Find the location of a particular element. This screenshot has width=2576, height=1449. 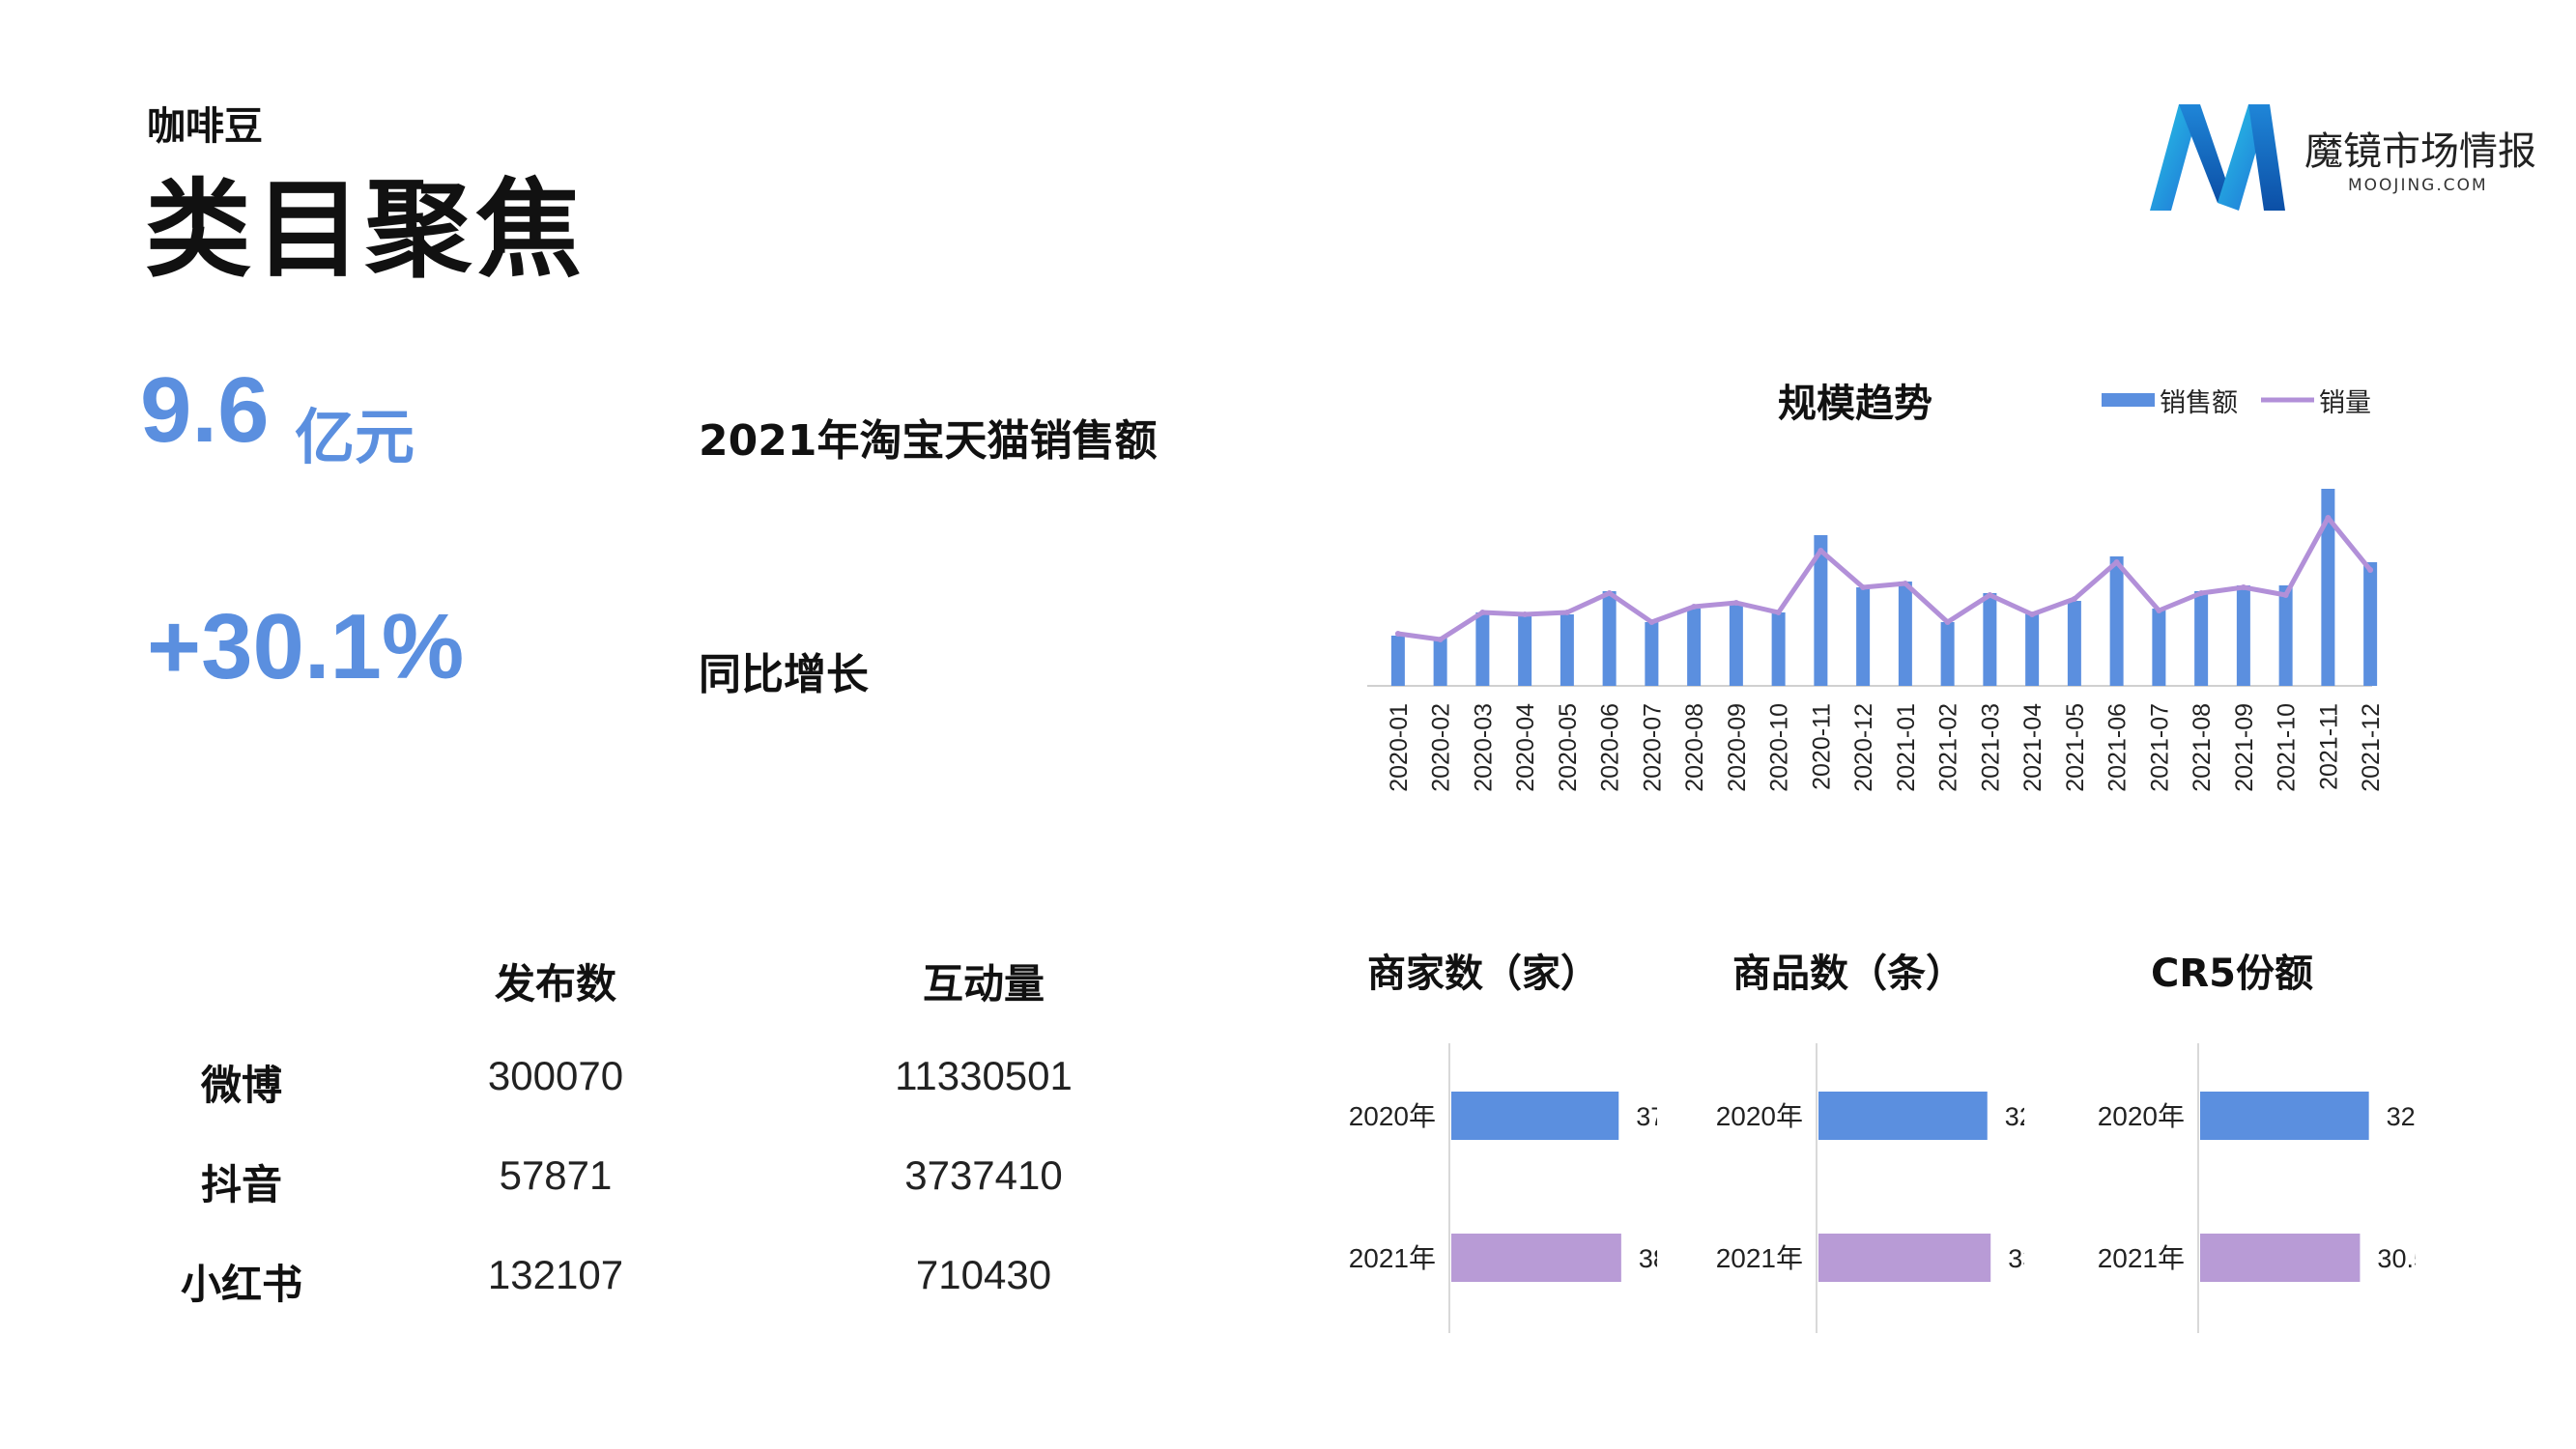

x-tick-label: 2020-01 is located at coordinates (1400, 747).